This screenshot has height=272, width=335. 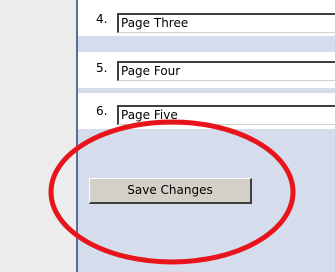 I want to click on list-item: 6. Page Five, so click(x=206, y=111).